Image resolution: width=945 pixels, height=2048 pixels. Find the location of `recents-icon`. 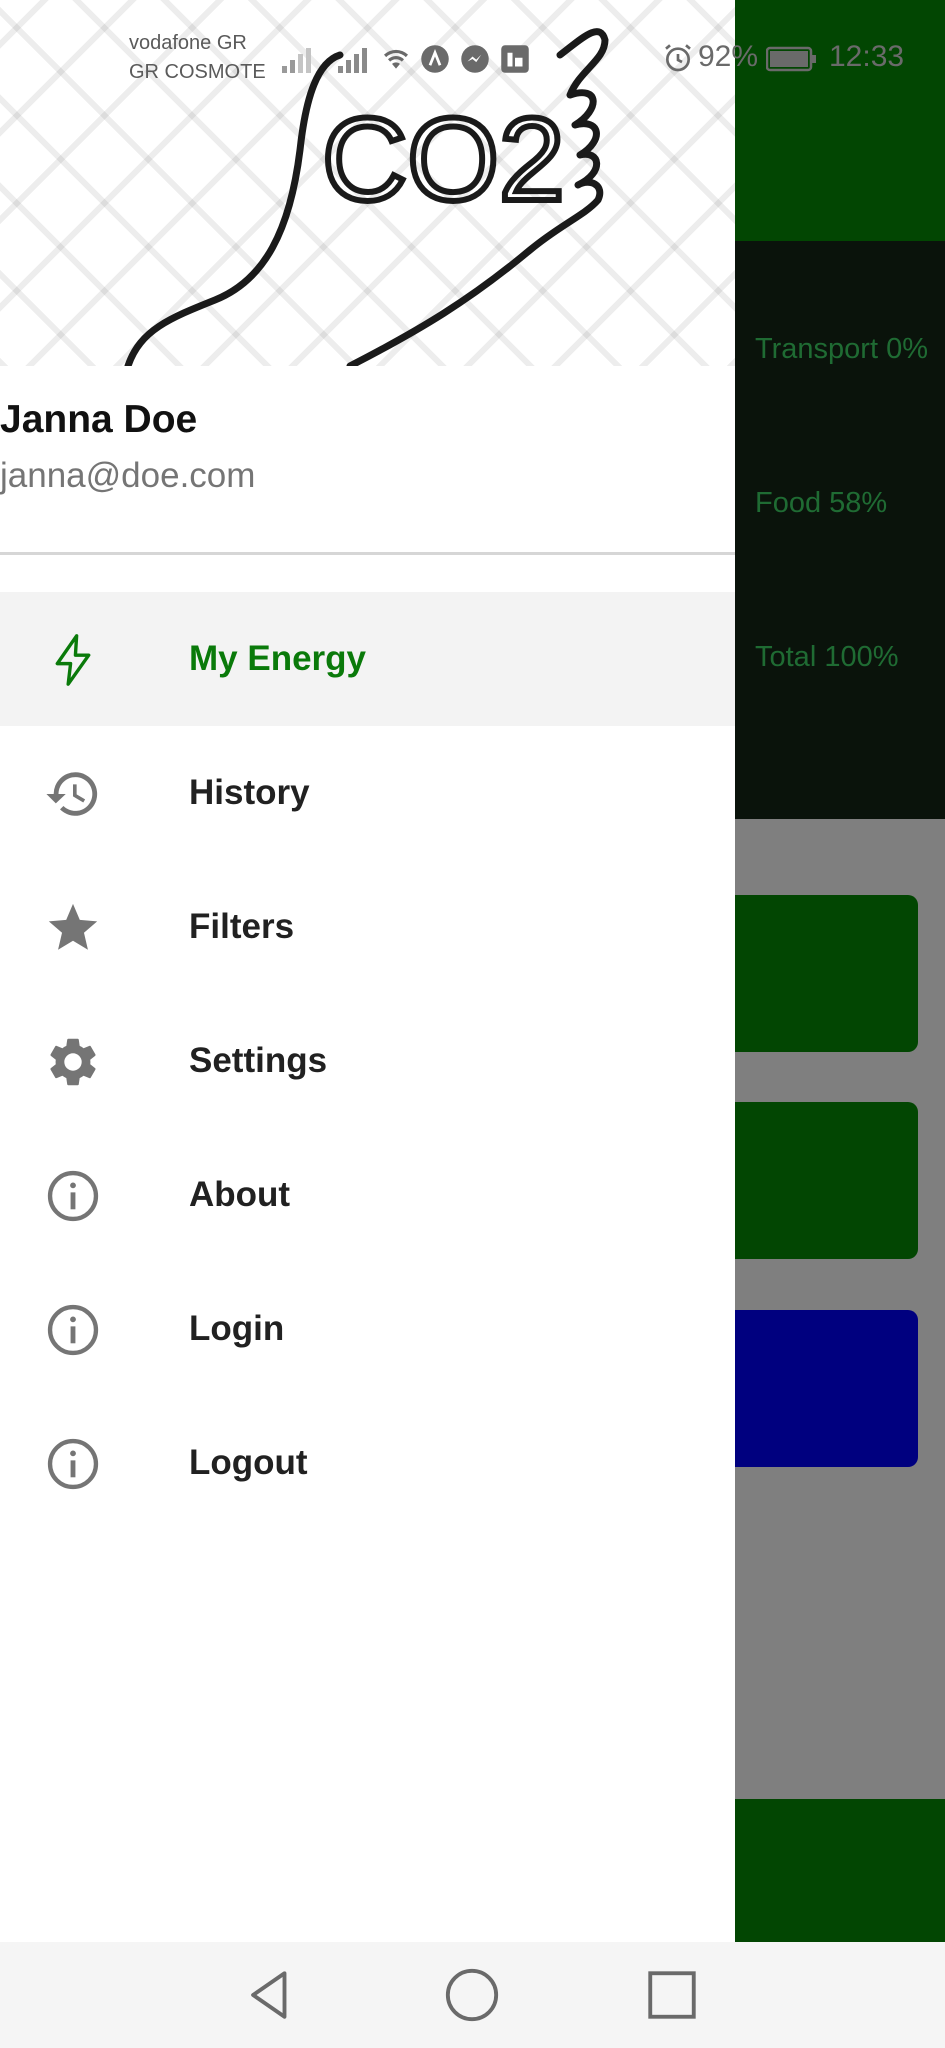

recents-icon is located at coordinates (672, 1995).